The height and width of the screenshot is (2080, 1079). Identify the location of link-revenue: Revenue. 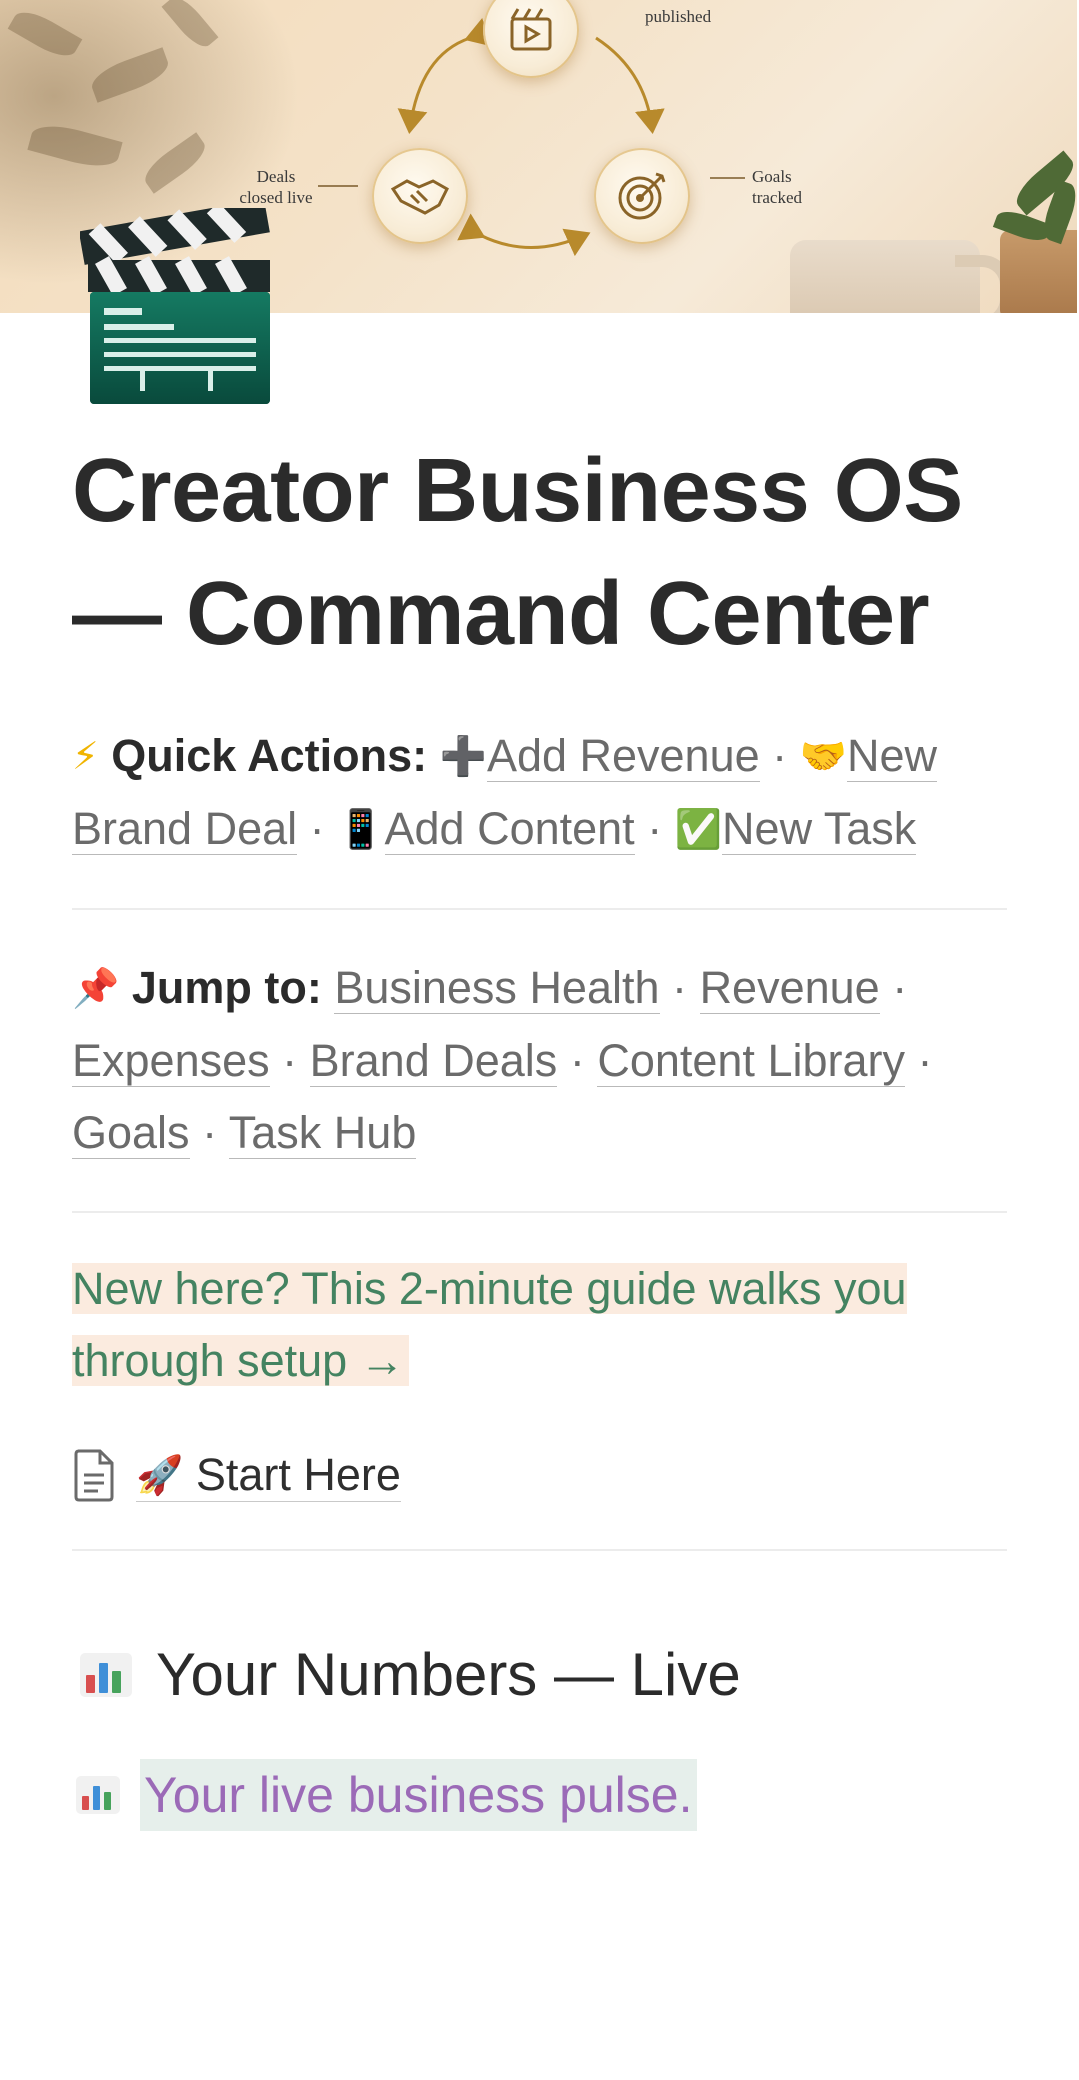
(789, 988).